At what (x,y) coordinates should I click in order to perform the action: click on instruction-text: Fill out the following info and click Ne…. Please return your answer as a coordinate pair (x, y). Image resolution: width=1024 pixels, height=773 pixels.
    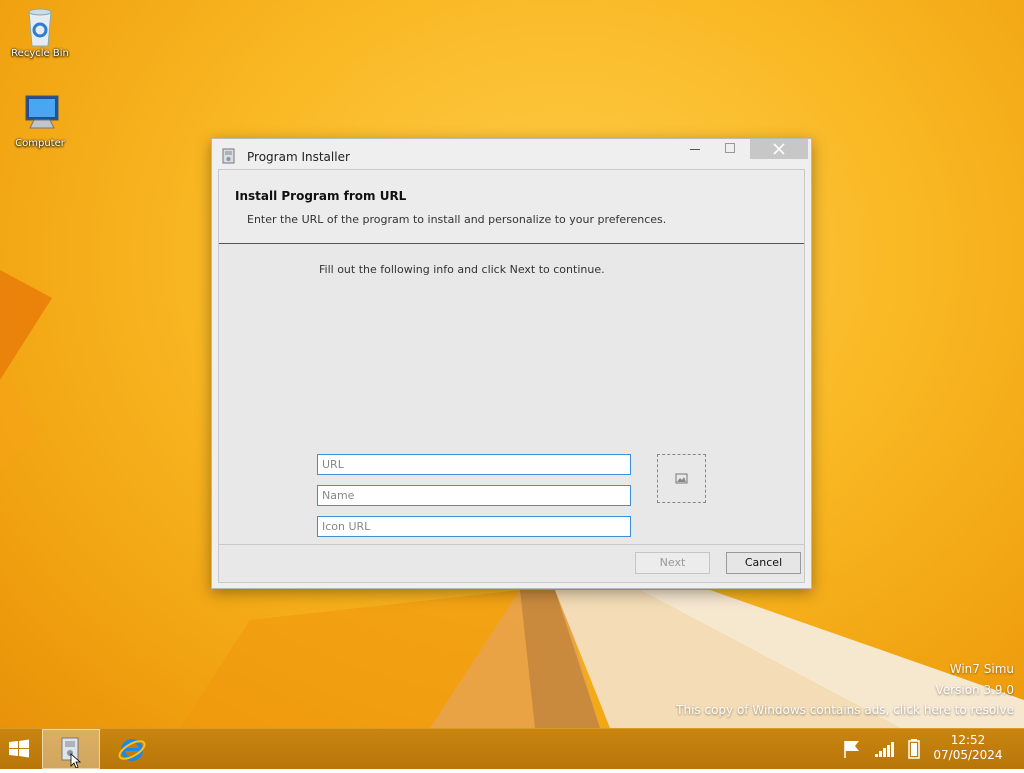
    Looking at the image, I should click on (462, 269).